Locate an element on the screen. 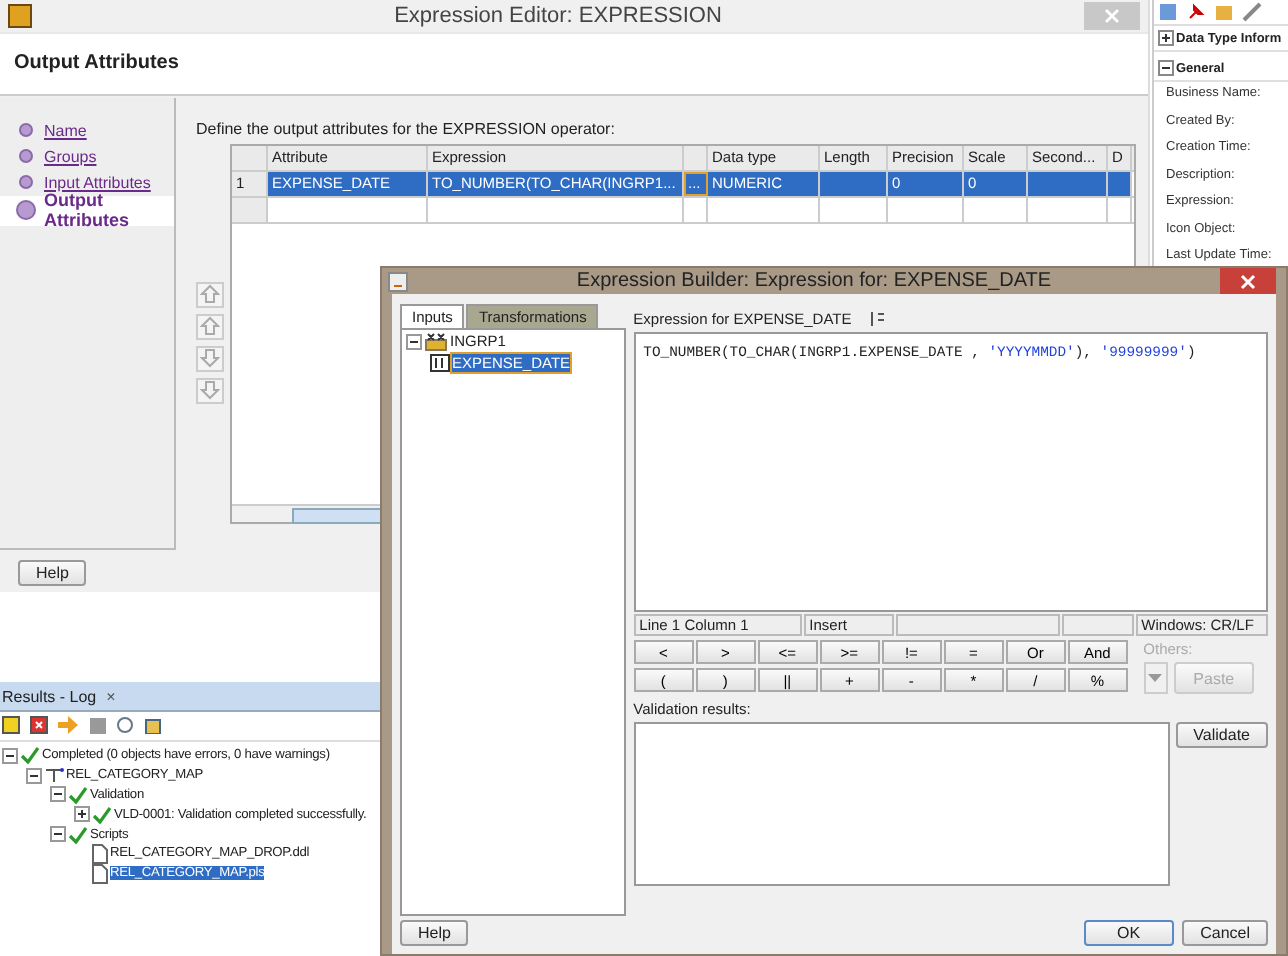  app-logo-icon is located at coordinates (20, 15).